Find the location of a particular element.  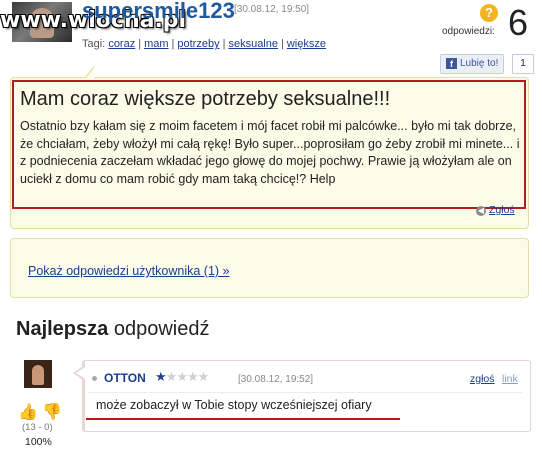

avatar-photo is located at coordinates (38, 375).